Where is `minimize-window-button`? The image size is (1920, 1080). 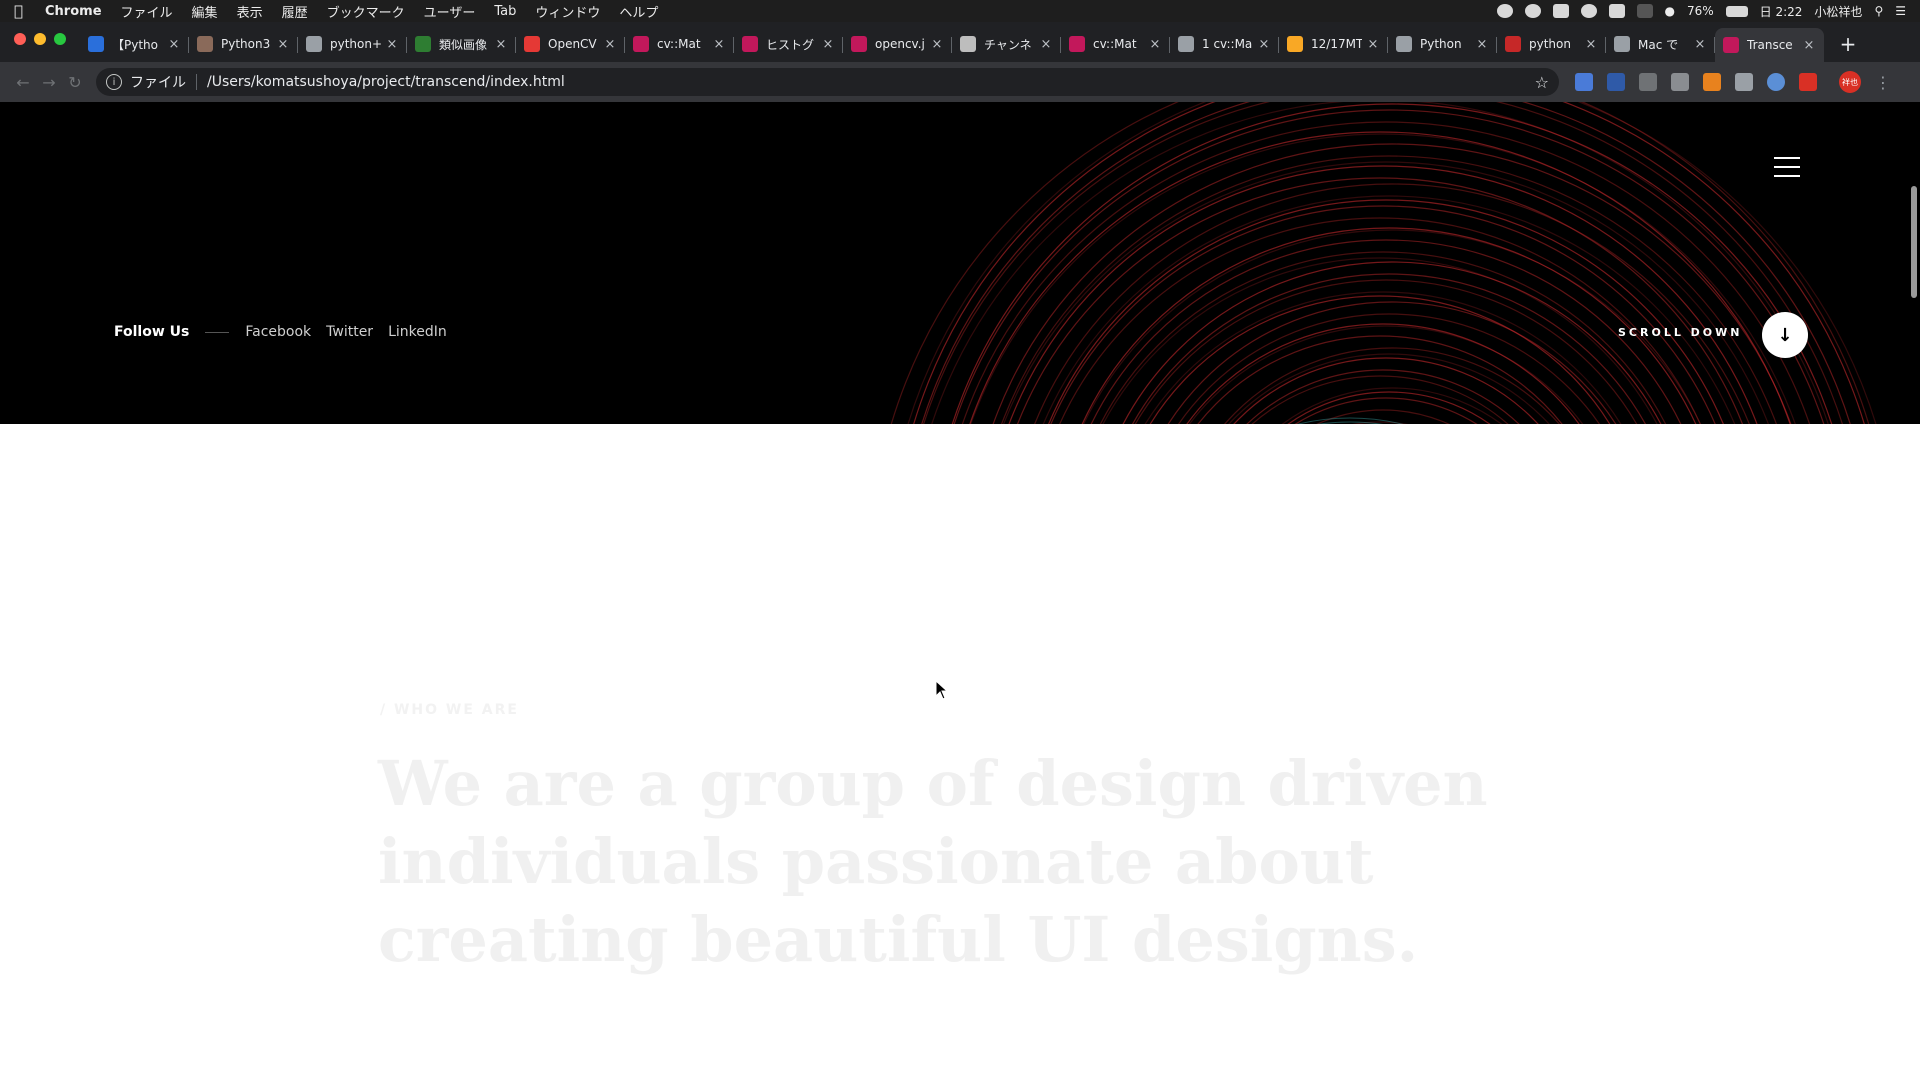
minimize-window-button is located at coordinates (40, 39).